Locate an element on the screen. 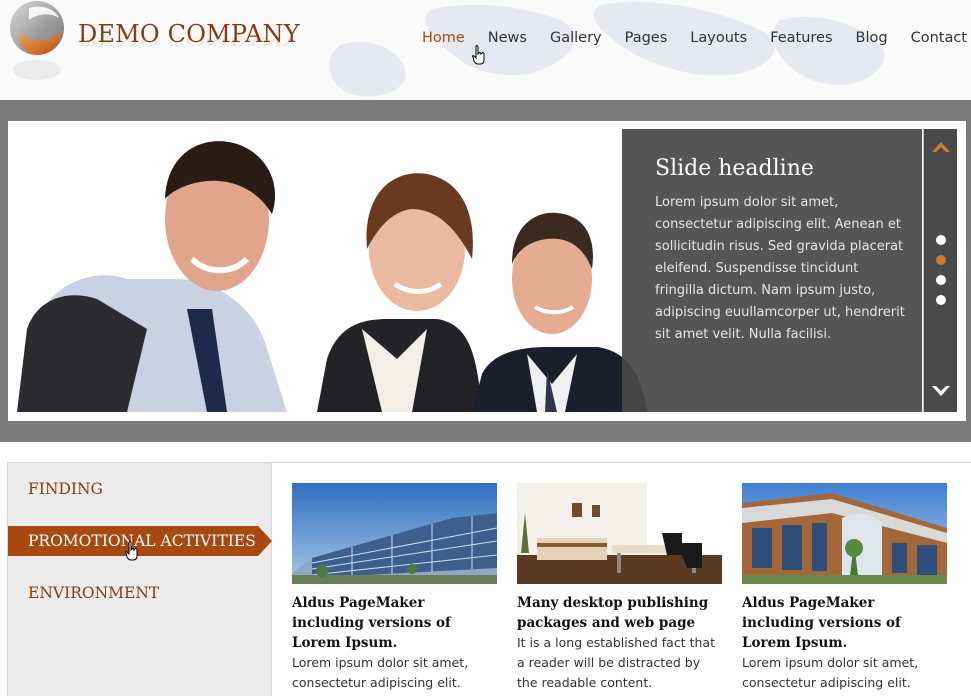  office-interior-image is located at coordinates (619, 533).